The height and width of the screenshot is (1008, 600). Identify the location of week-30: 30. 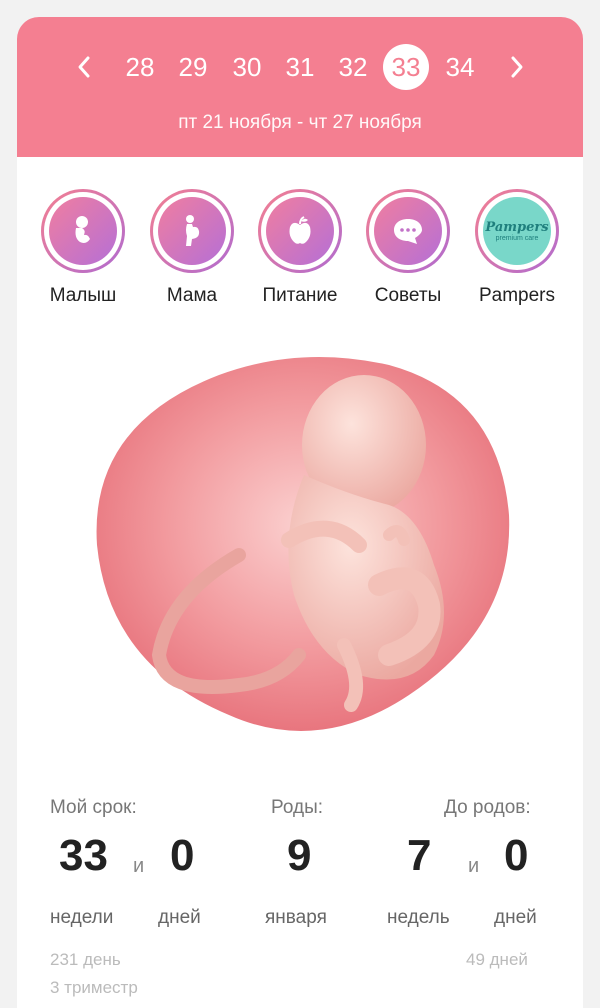
(247, 67).